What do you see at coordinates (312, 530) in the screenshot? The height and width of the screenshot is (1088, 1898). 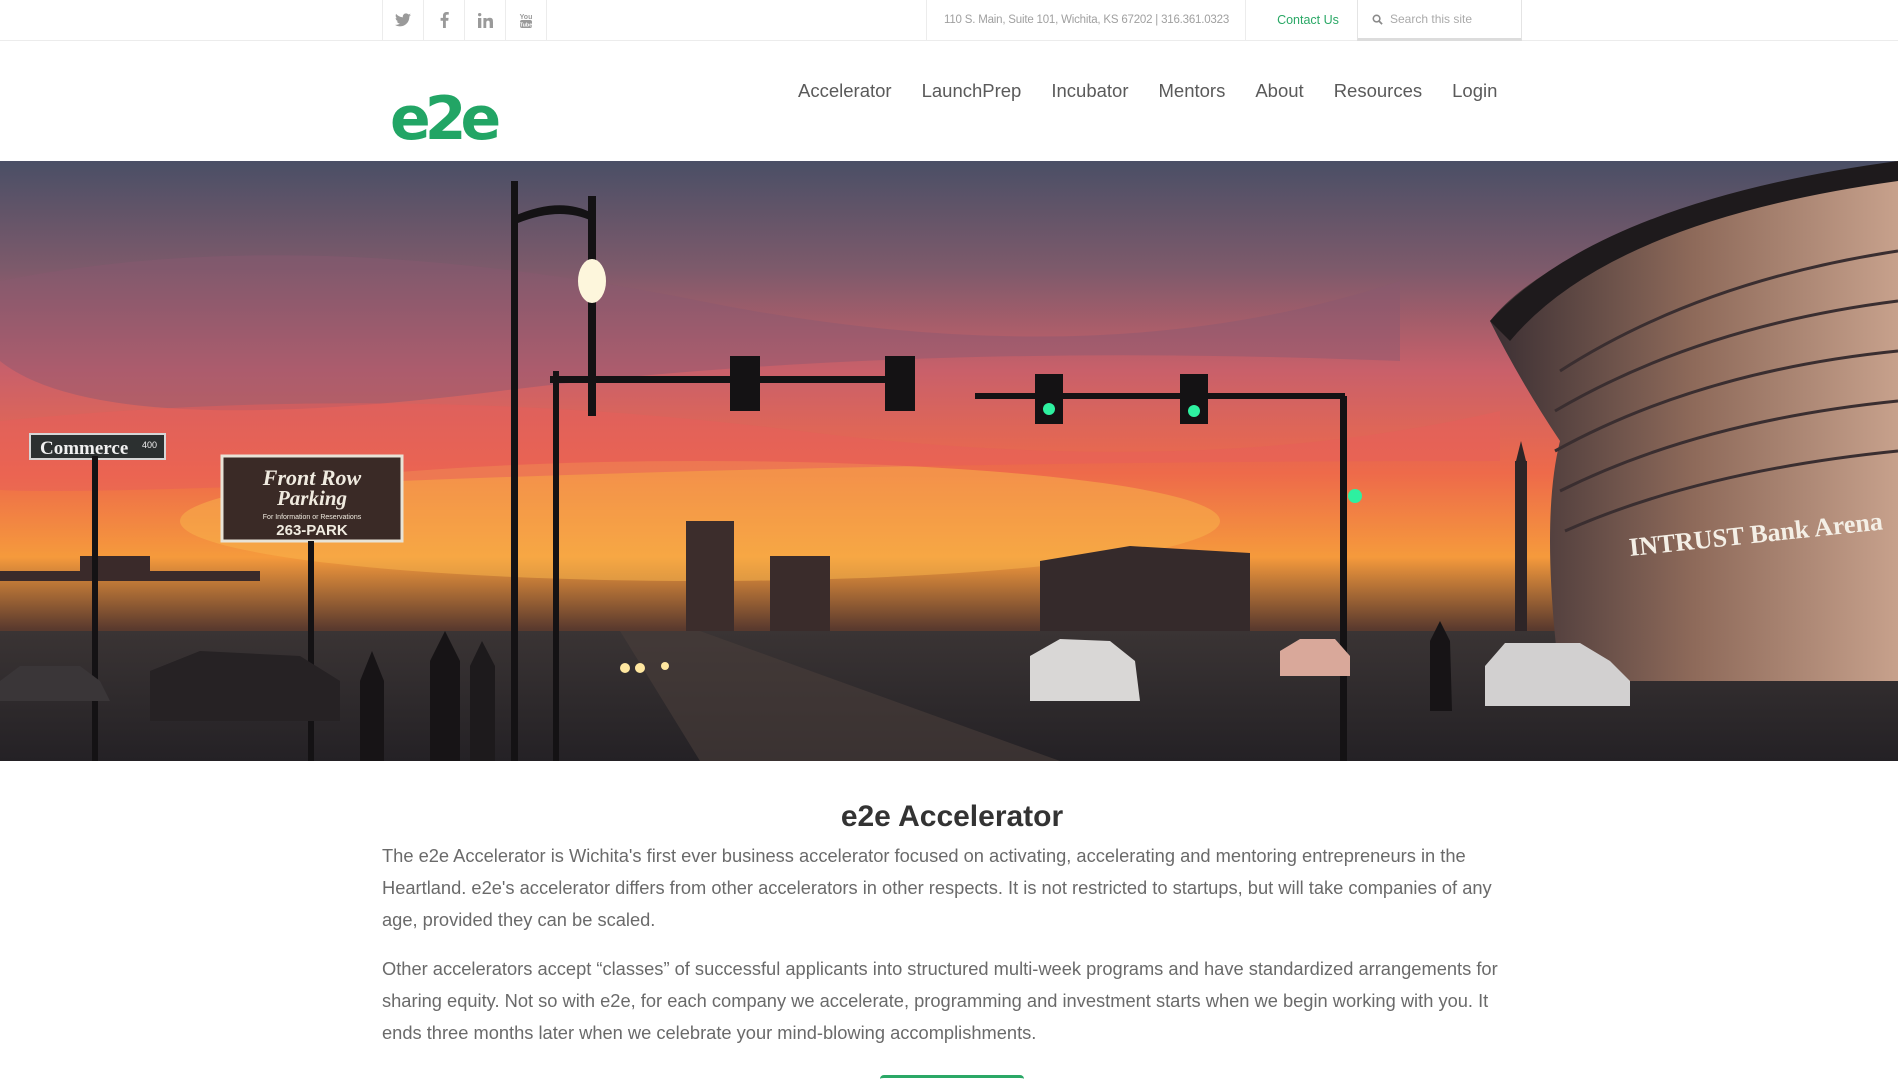 I see `svg-text: 263-PARK` at bounding box center [312, 530].